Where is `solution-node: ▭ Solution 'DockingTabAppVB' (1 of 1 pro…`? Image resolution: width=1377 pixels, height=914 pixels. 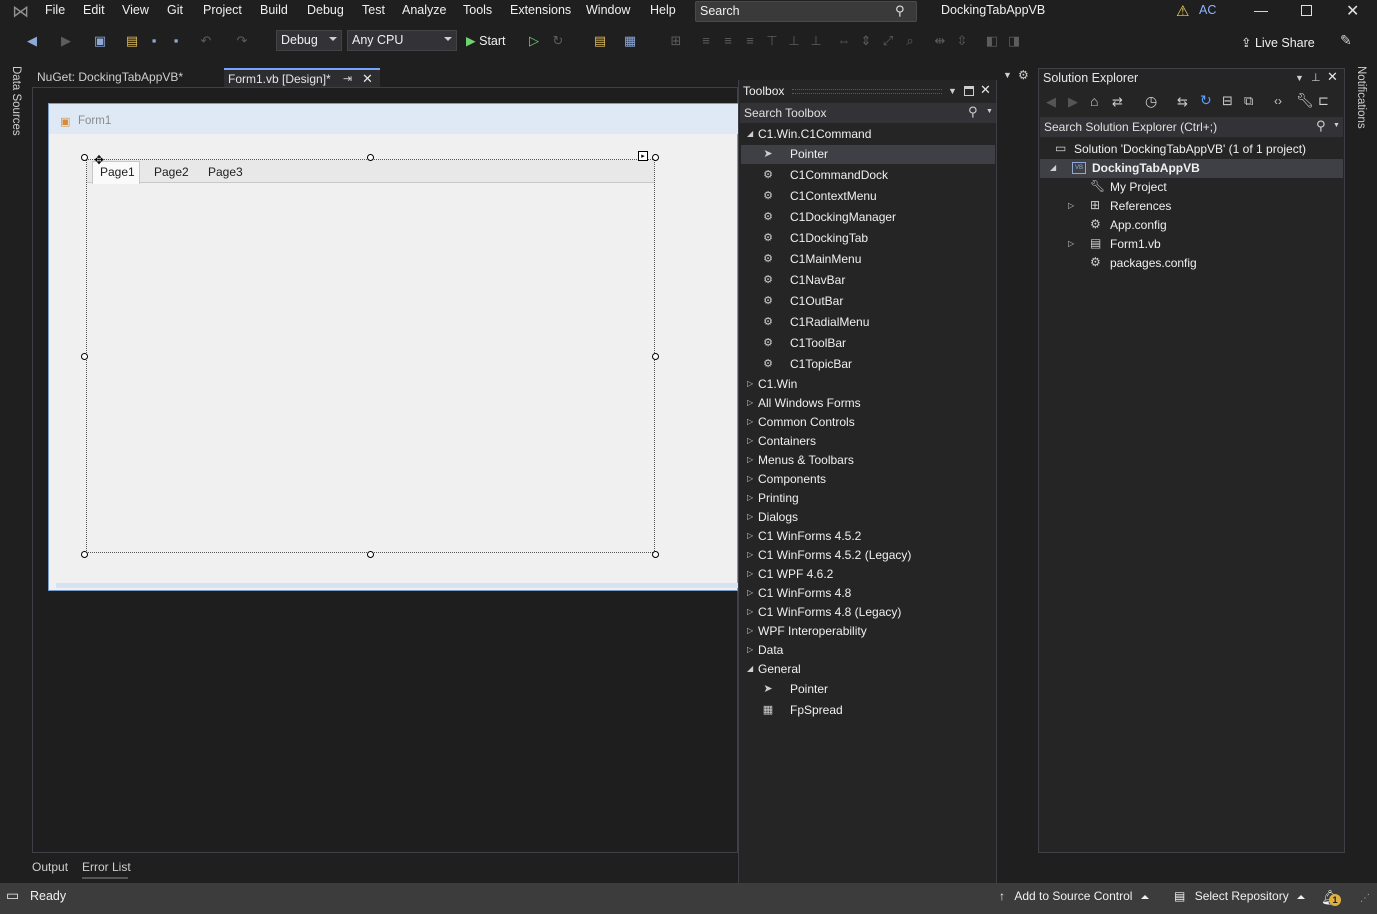
solution-node: ▭ Solution 'DockingTabAppVB' (1 of 1 pro… is located at coordinates (1191, 149).